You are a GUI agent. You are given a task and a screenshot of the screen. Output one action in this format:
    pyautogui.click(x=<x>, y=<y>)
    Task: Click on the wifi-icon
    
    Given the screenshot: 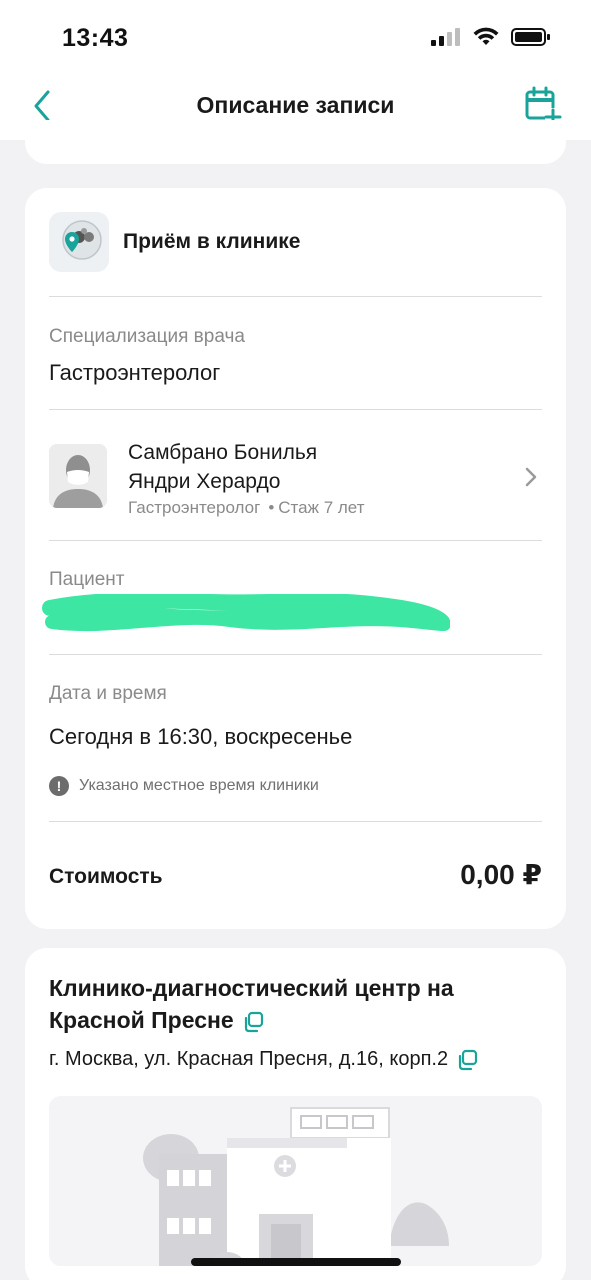 What is the action you would take?
    pyautogui.click(x=486, y=36)
    